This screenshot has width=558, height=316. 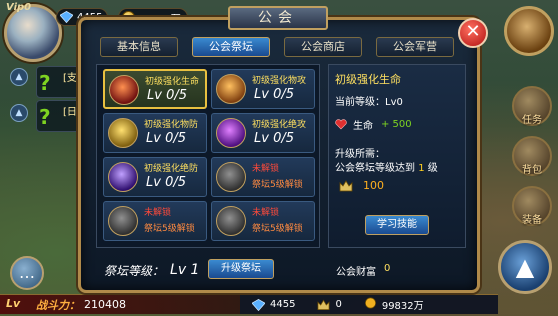 I want to click on upgrade-requirement-header: 升级所需：, so click(x=360, y=154).